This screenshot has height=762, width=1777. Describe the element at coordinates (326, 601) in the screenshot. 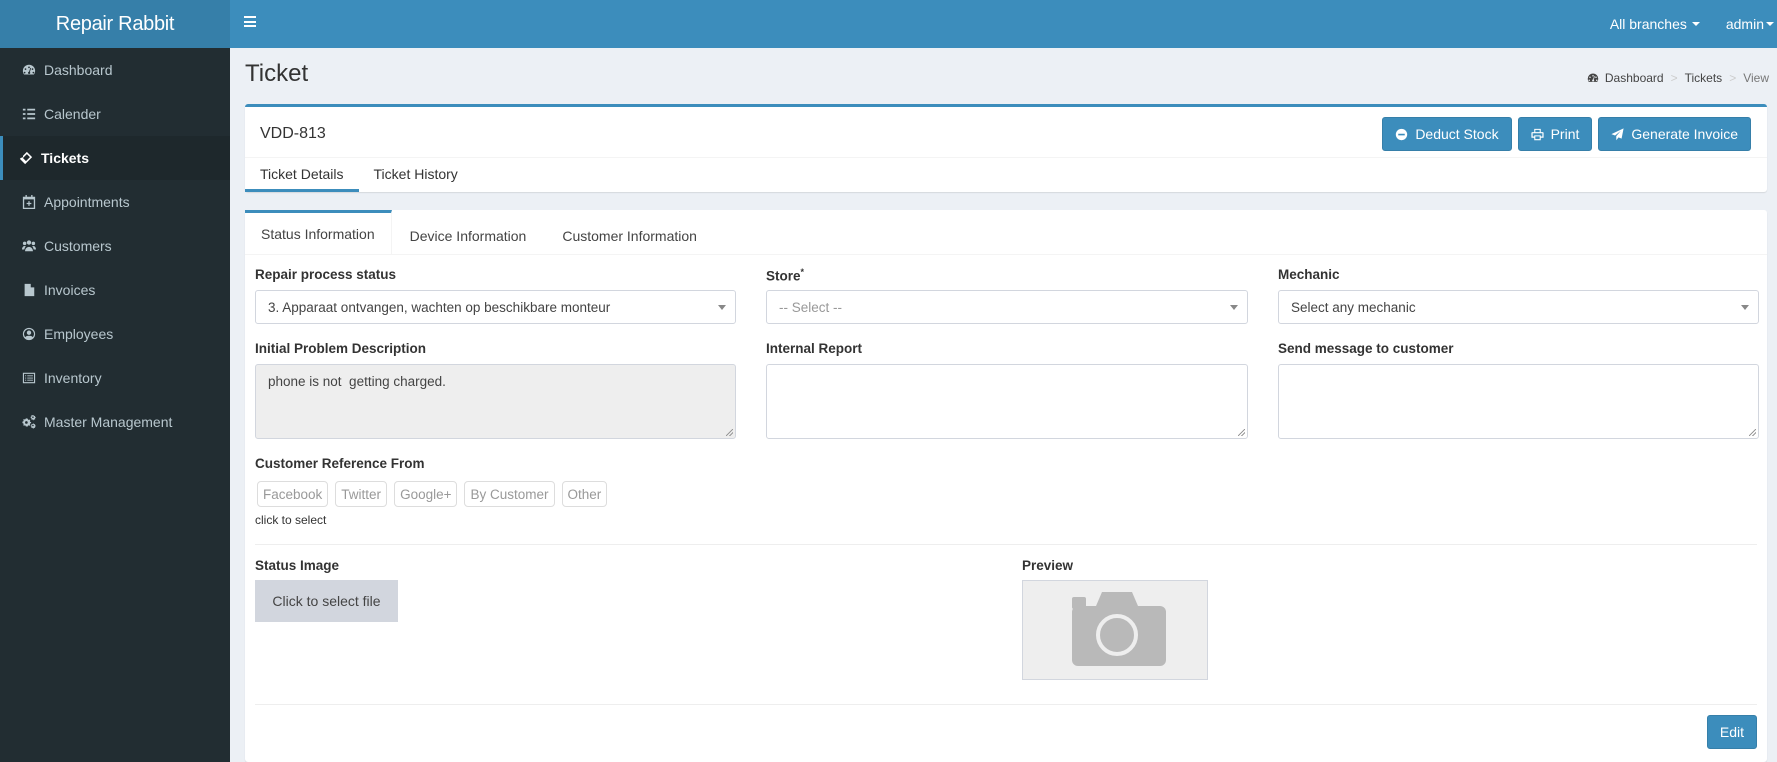

I see `select-file-button: Click to select file` at that location.